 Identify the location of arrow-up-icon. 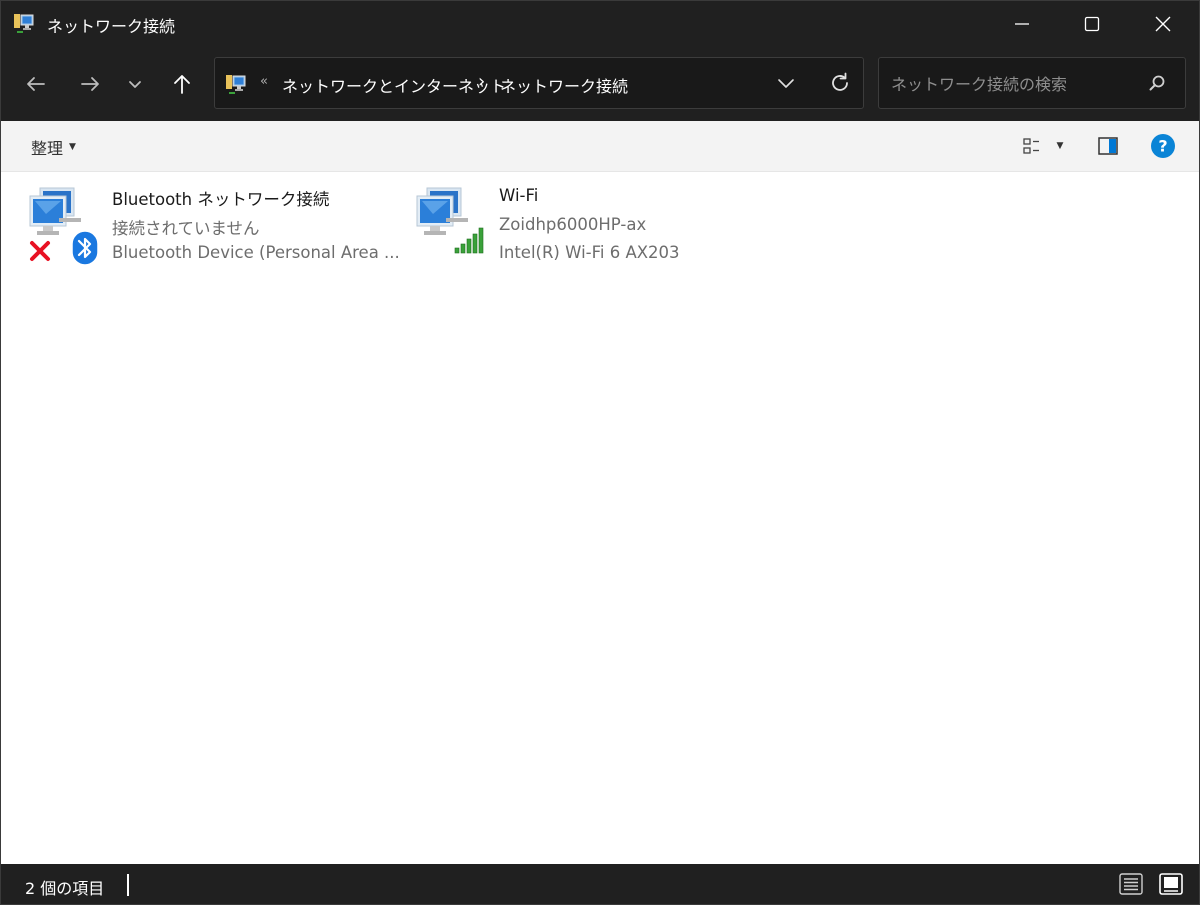
(182, 84).